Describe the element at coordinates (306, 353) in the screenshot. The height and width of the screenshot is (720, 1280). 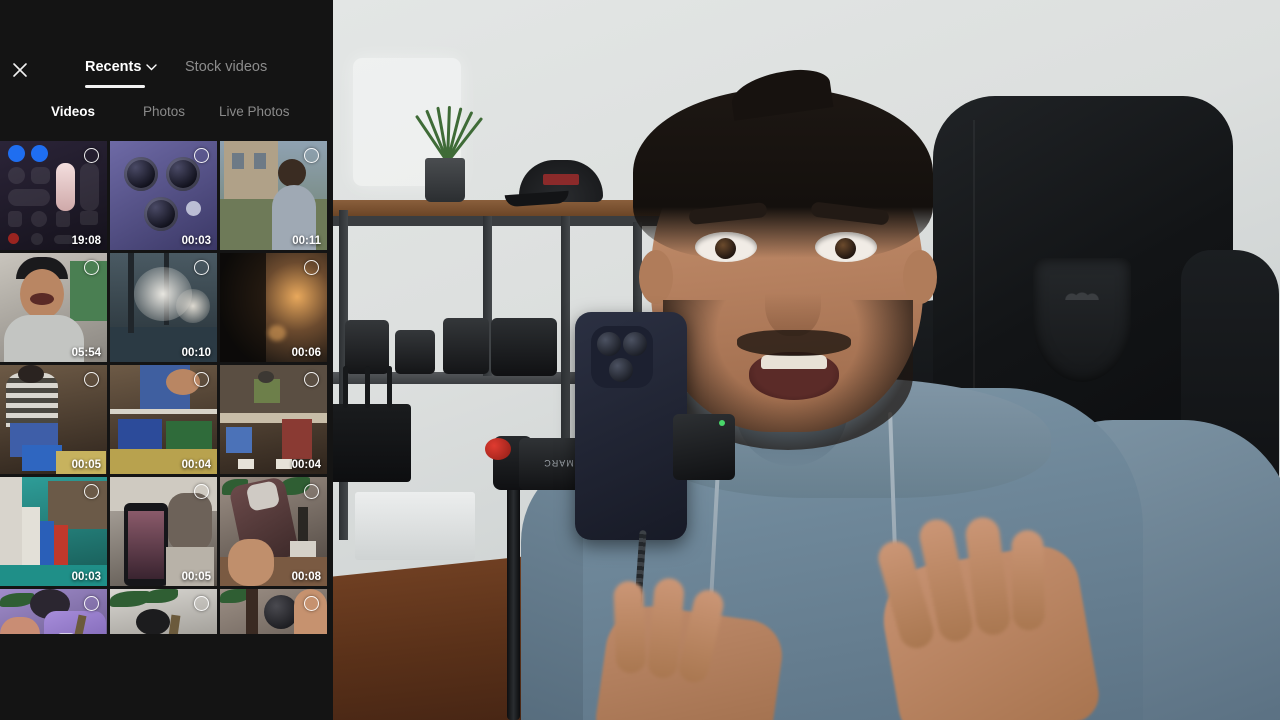
I see `duration-label: 00:06` at that location.